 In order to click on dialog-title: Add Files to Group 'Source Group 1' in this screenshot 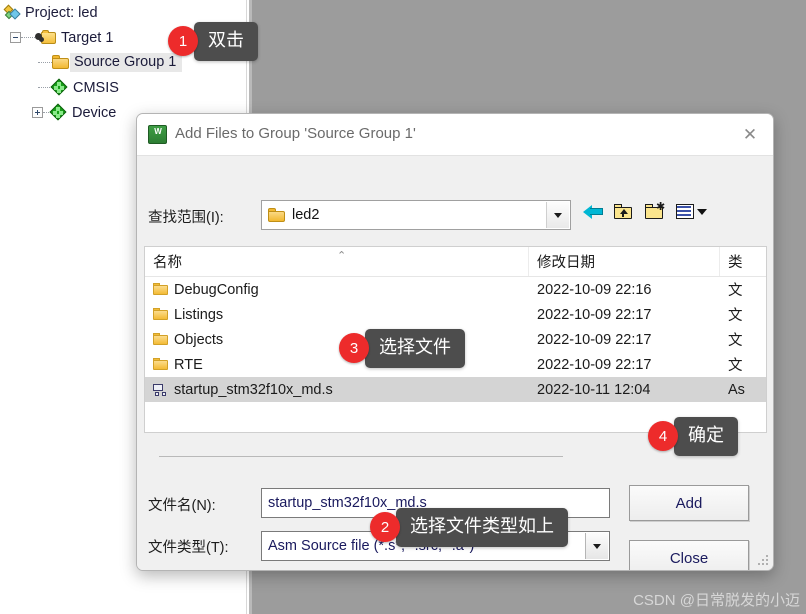, I will do `click(295, 133)`.